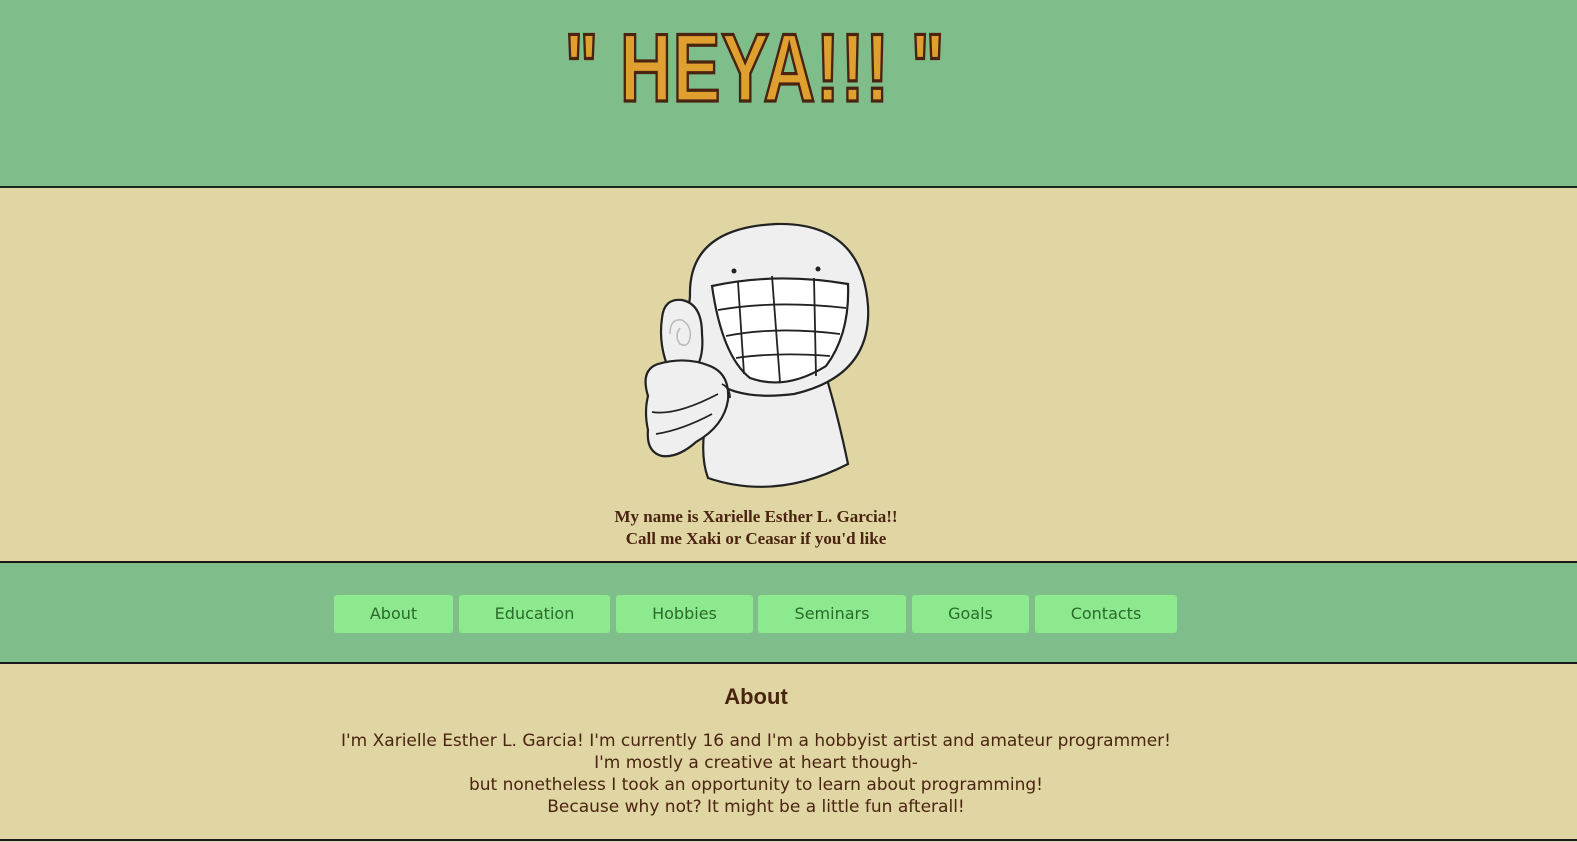 The height and width of the screenshot is (842, 1577). Describe the element at coordinates (393, 614) in the screenshot. I see `nav-about-button: About` at that location.